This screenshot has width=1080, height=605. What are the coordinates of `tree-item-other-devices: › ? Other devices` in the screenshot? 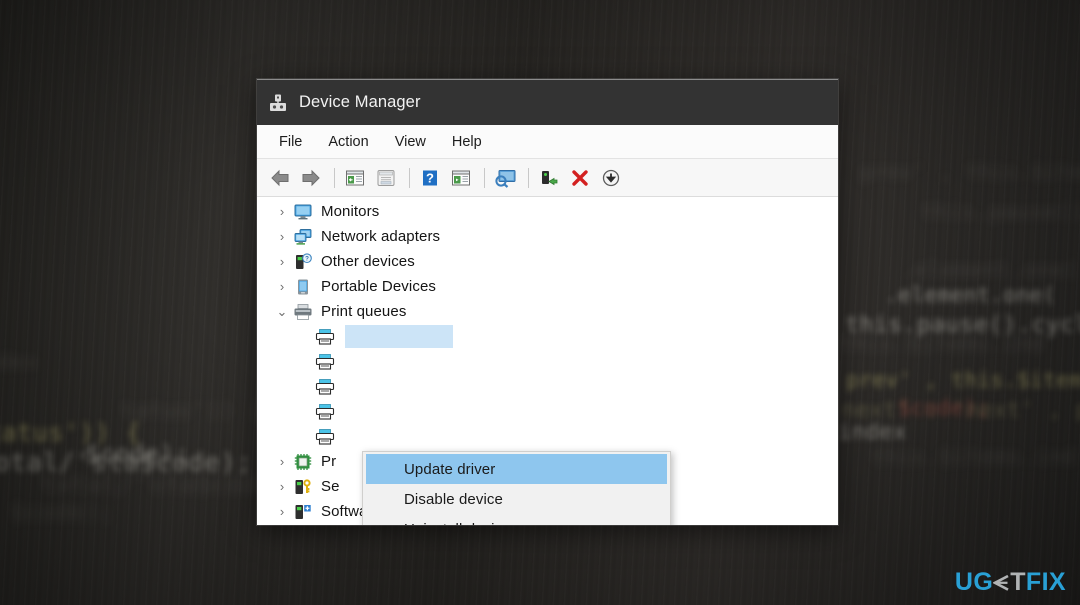 It's located at (343, 261).